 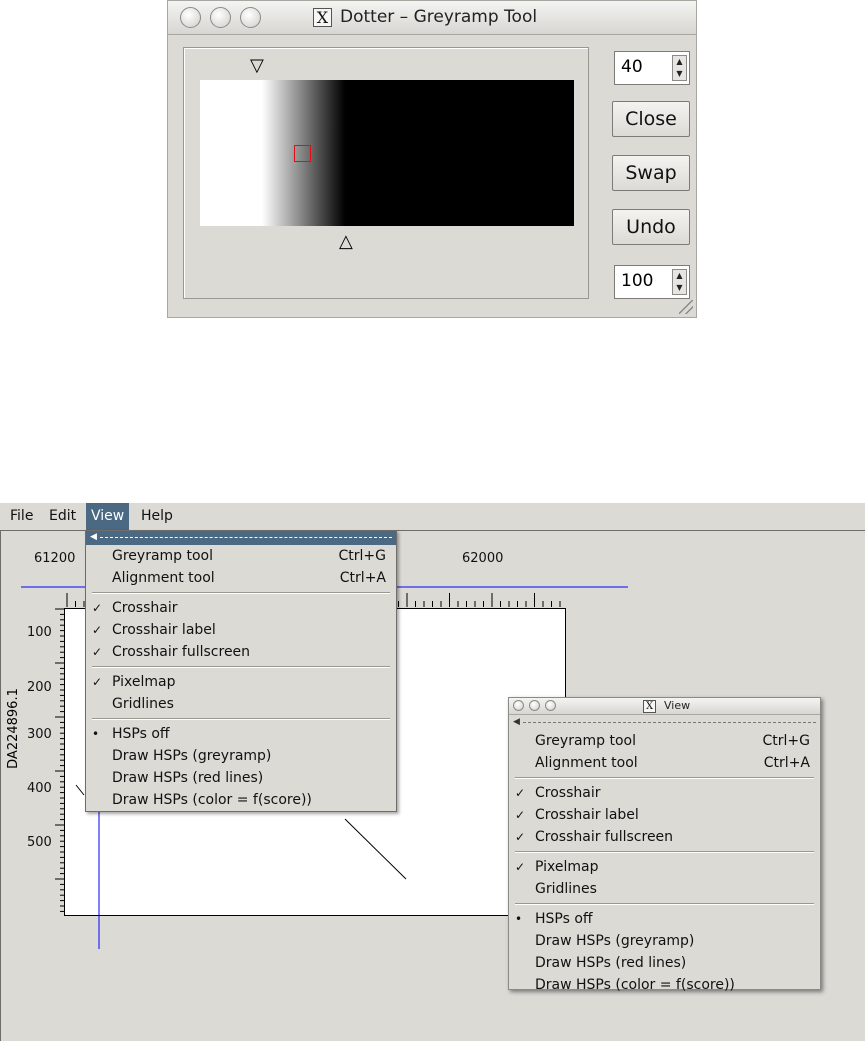 I want to click on ramp-position-marker, so click(x=302, y=153).